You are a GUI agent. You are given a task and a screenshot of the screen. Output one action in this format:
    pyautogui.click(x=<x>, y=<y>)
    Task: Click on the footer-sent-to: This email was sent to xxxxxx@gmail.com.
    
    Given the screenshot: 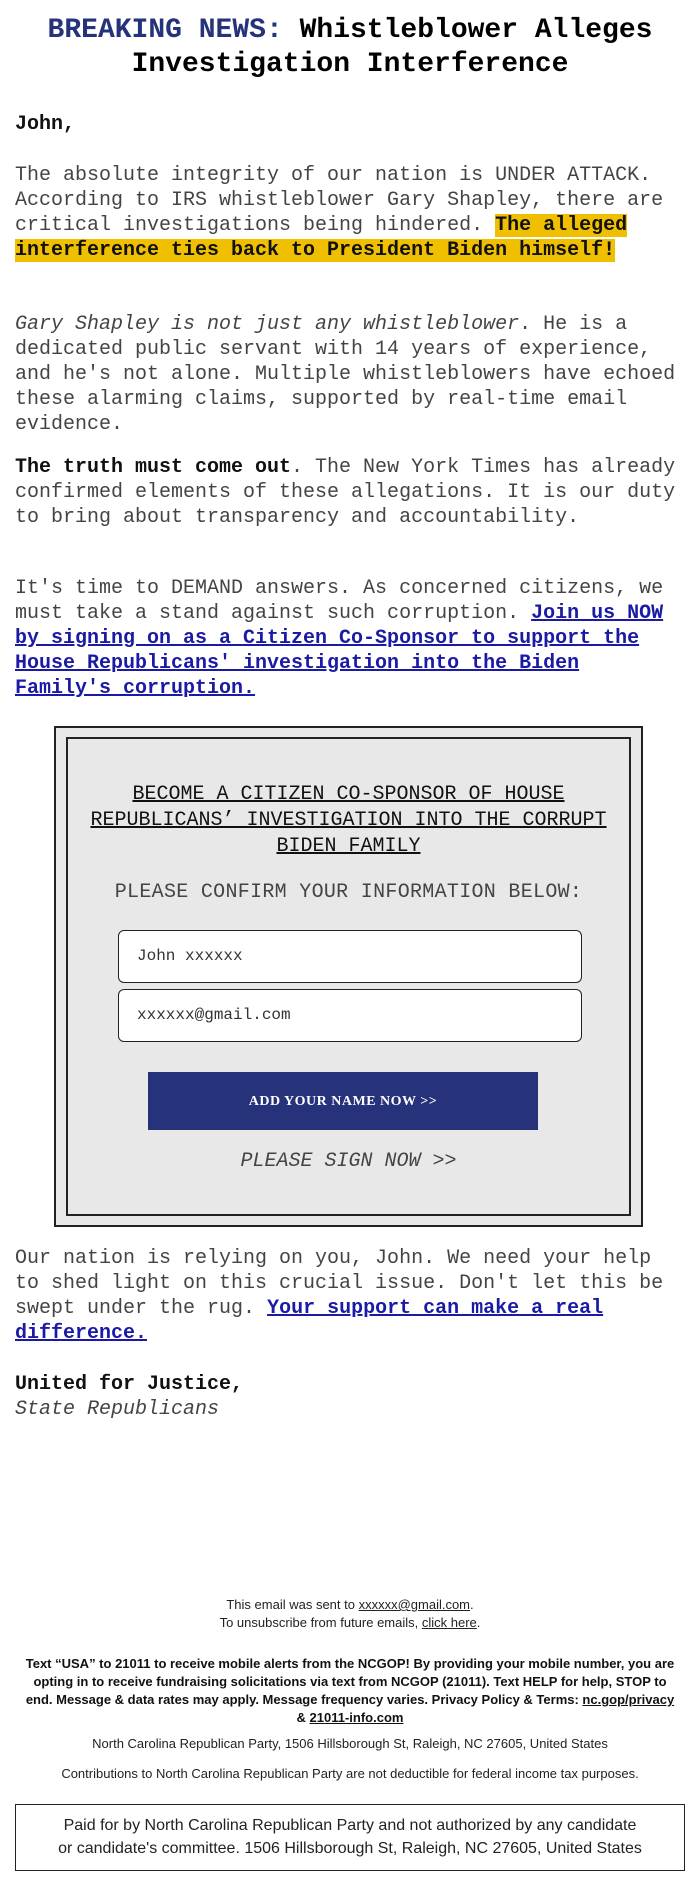 What is the action you would take?
    pyautogui.click(x=350, y=1605)
    